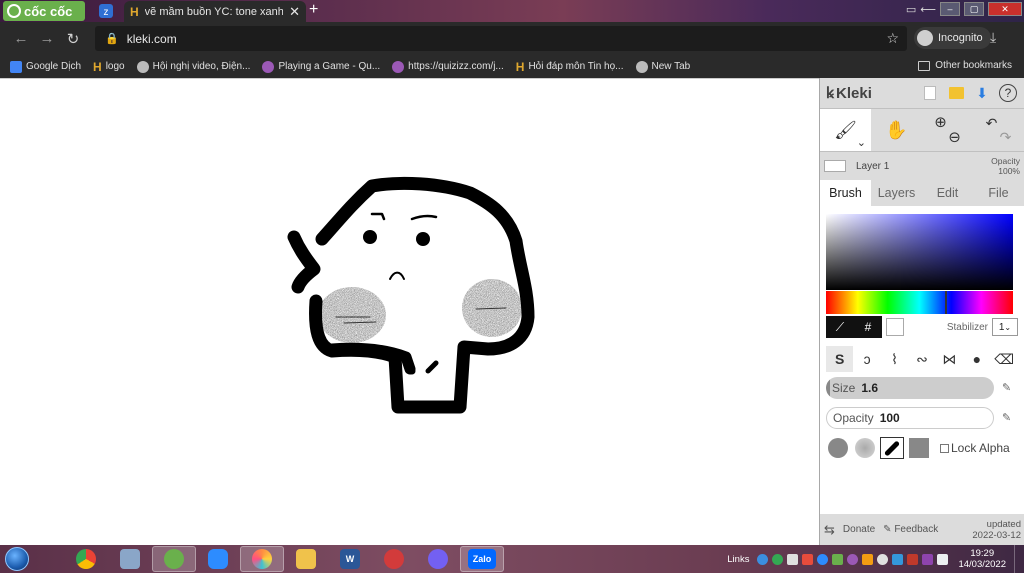 The width and height of the screenshot is (1024, 573). I want to click on sketchy-brush-button: ⌇, so click(894, 359).